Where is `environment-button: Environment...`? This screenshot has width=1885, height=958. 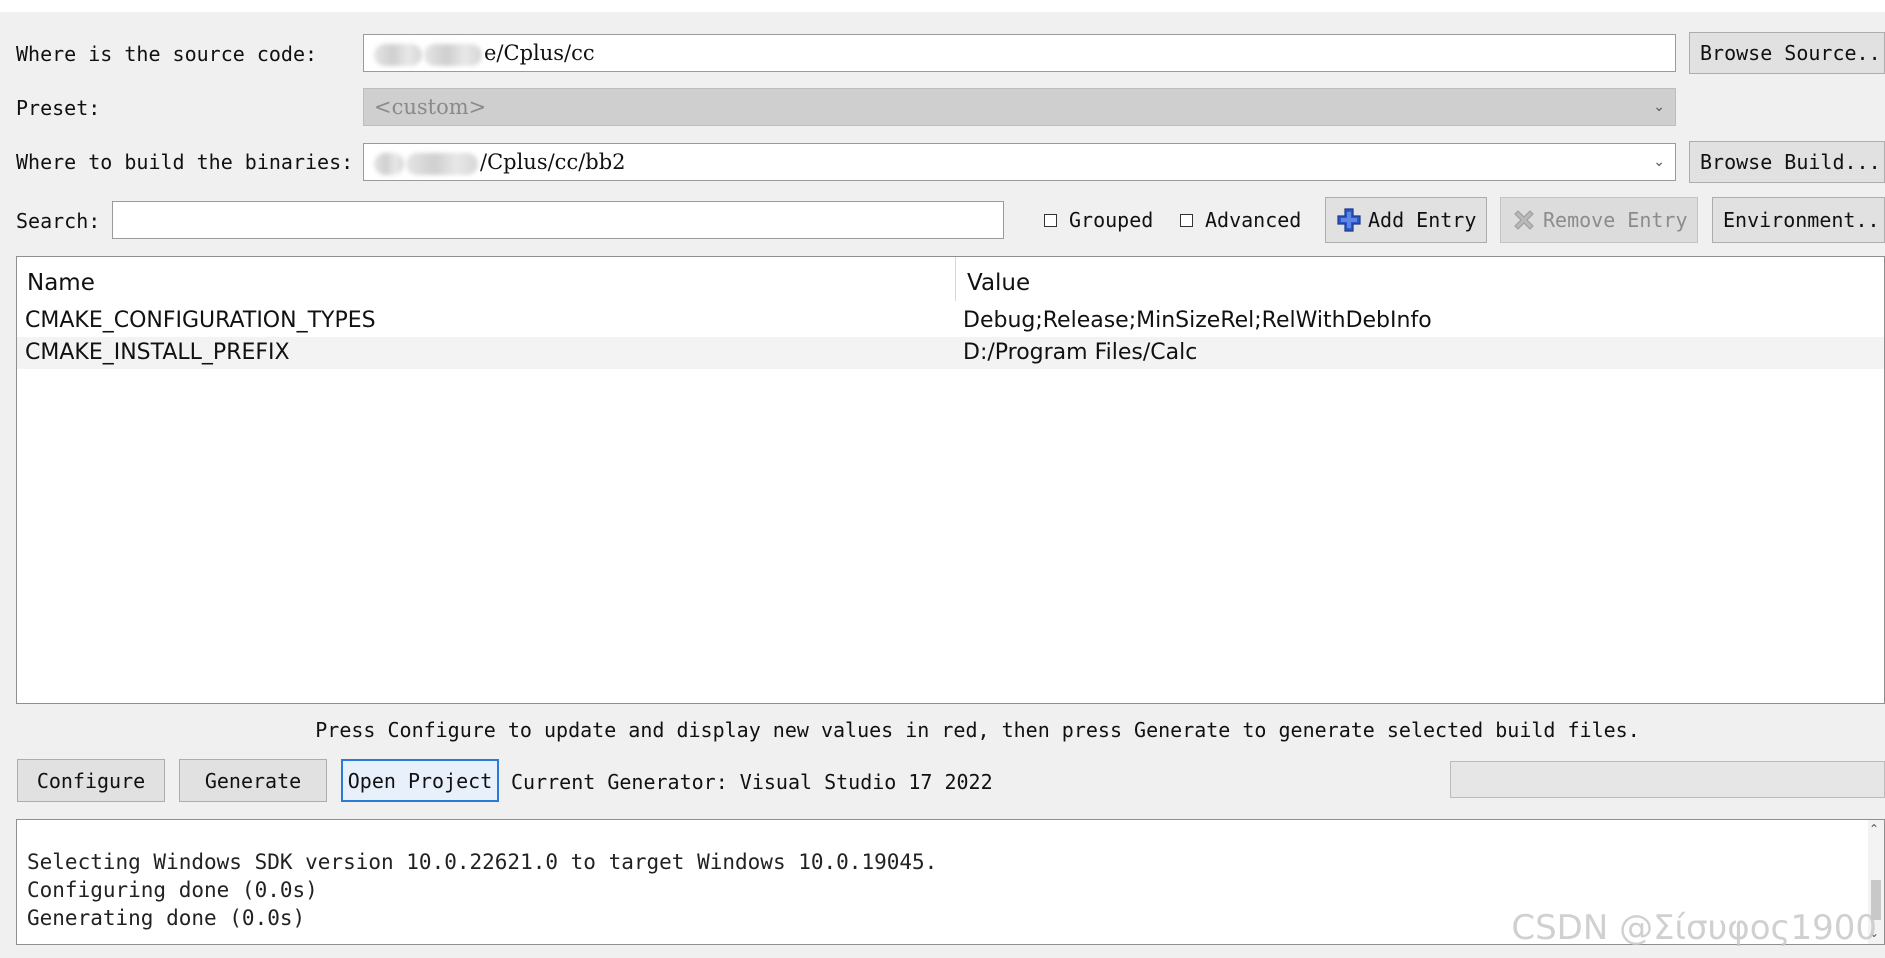 environment-button: Environment... is located at coordinates (1798, 220).